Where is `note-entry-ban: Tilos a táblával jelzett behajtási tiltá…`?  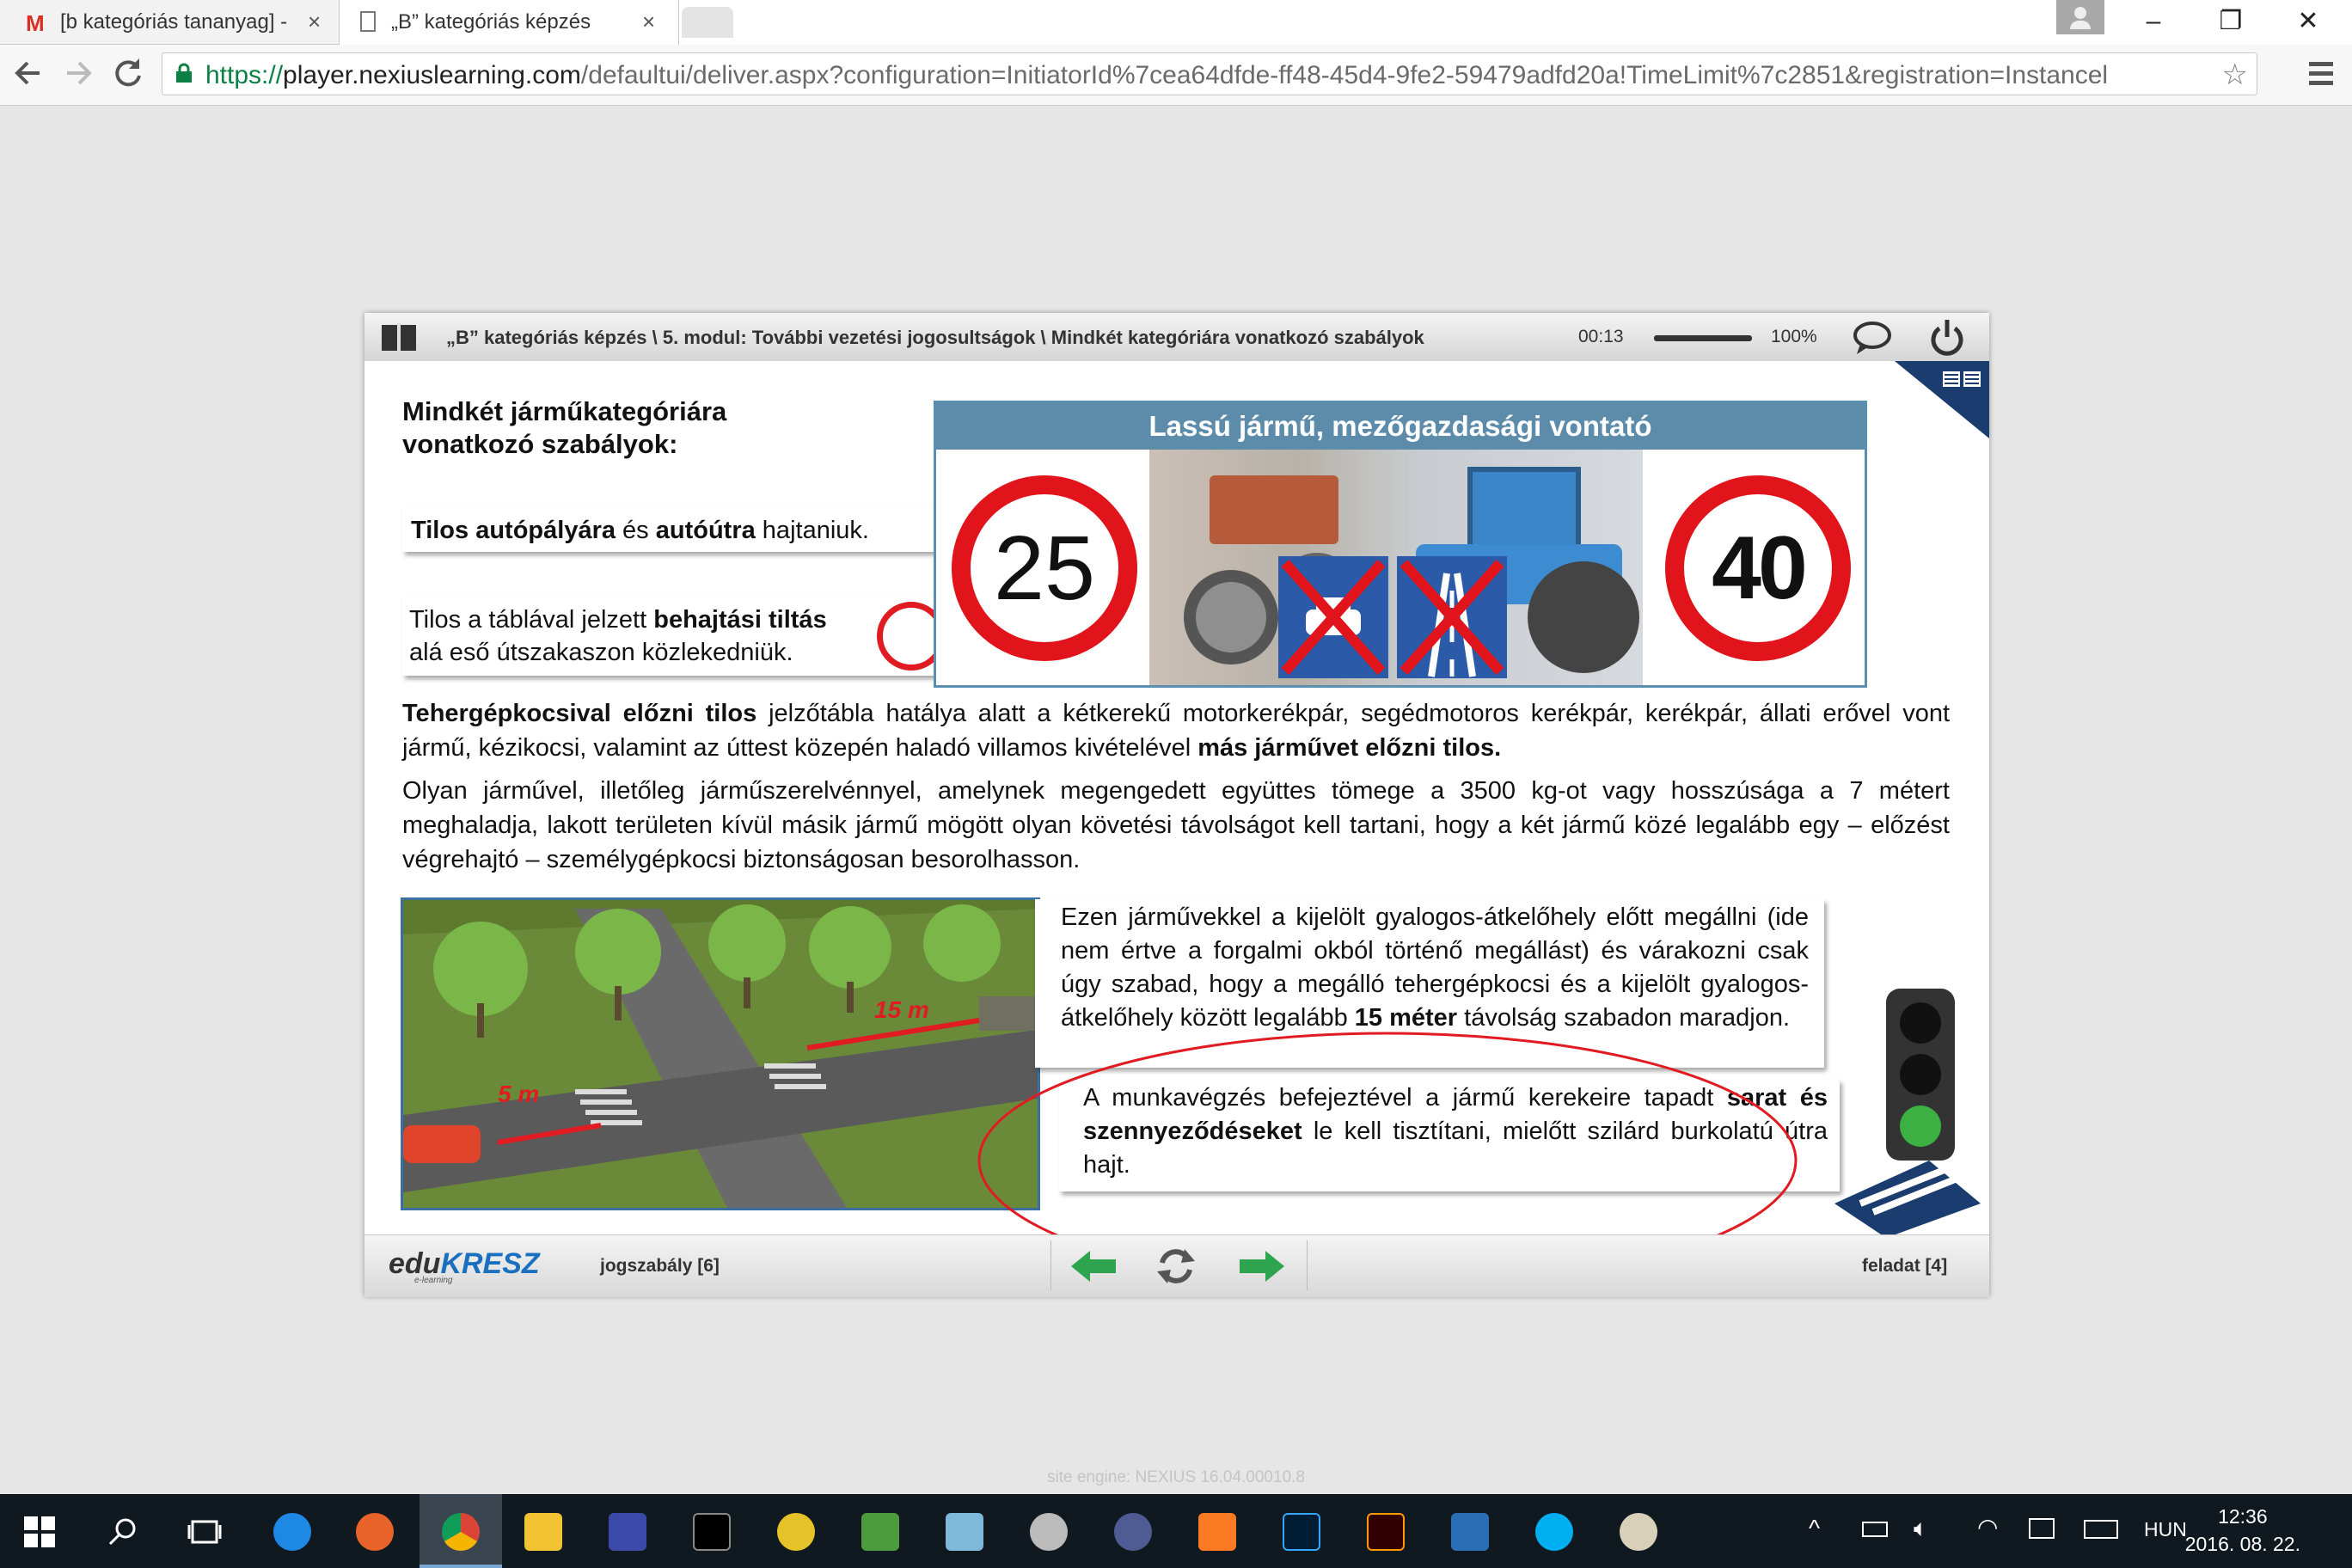
note-entry-ban: Tilos a táblával jelzett behajtási tiltá… is located at coordinates (677, 636).